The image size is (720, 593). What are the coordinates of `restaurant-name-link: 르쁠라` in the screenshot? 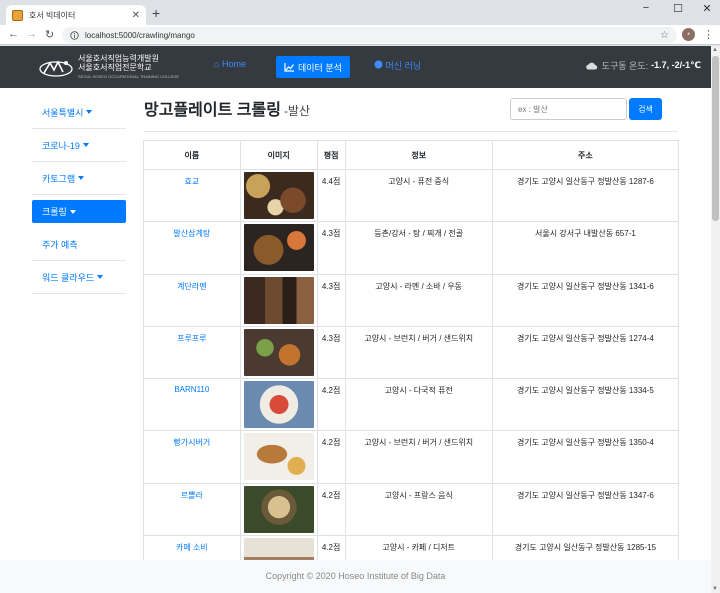 It's located at (192, 509).